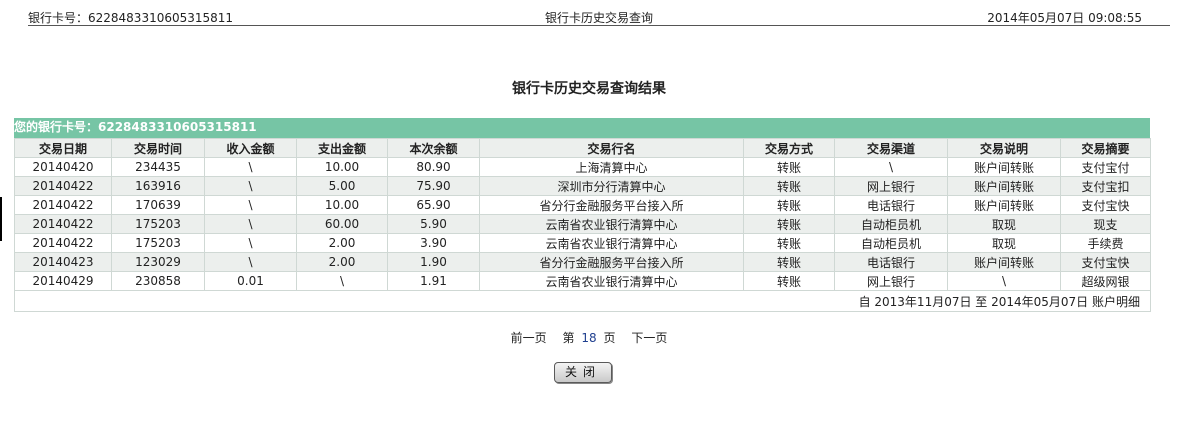 The height and width of the screenshot is (439, 1178). I want to click on summary-text: 自 2013年11月07日 至 2014年05月07日 账户明细, so click(582, 301).